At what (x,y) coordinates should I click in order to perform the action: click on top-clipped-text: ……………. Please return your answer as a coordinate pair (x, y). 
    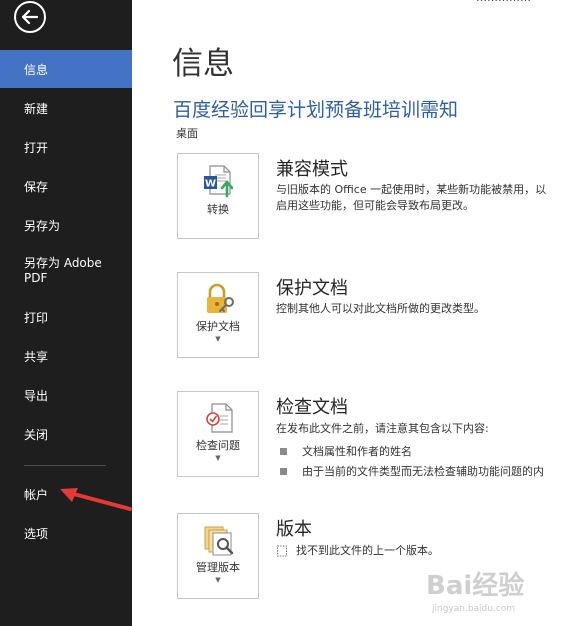
    Looking at the image, I should click on (503, 2).